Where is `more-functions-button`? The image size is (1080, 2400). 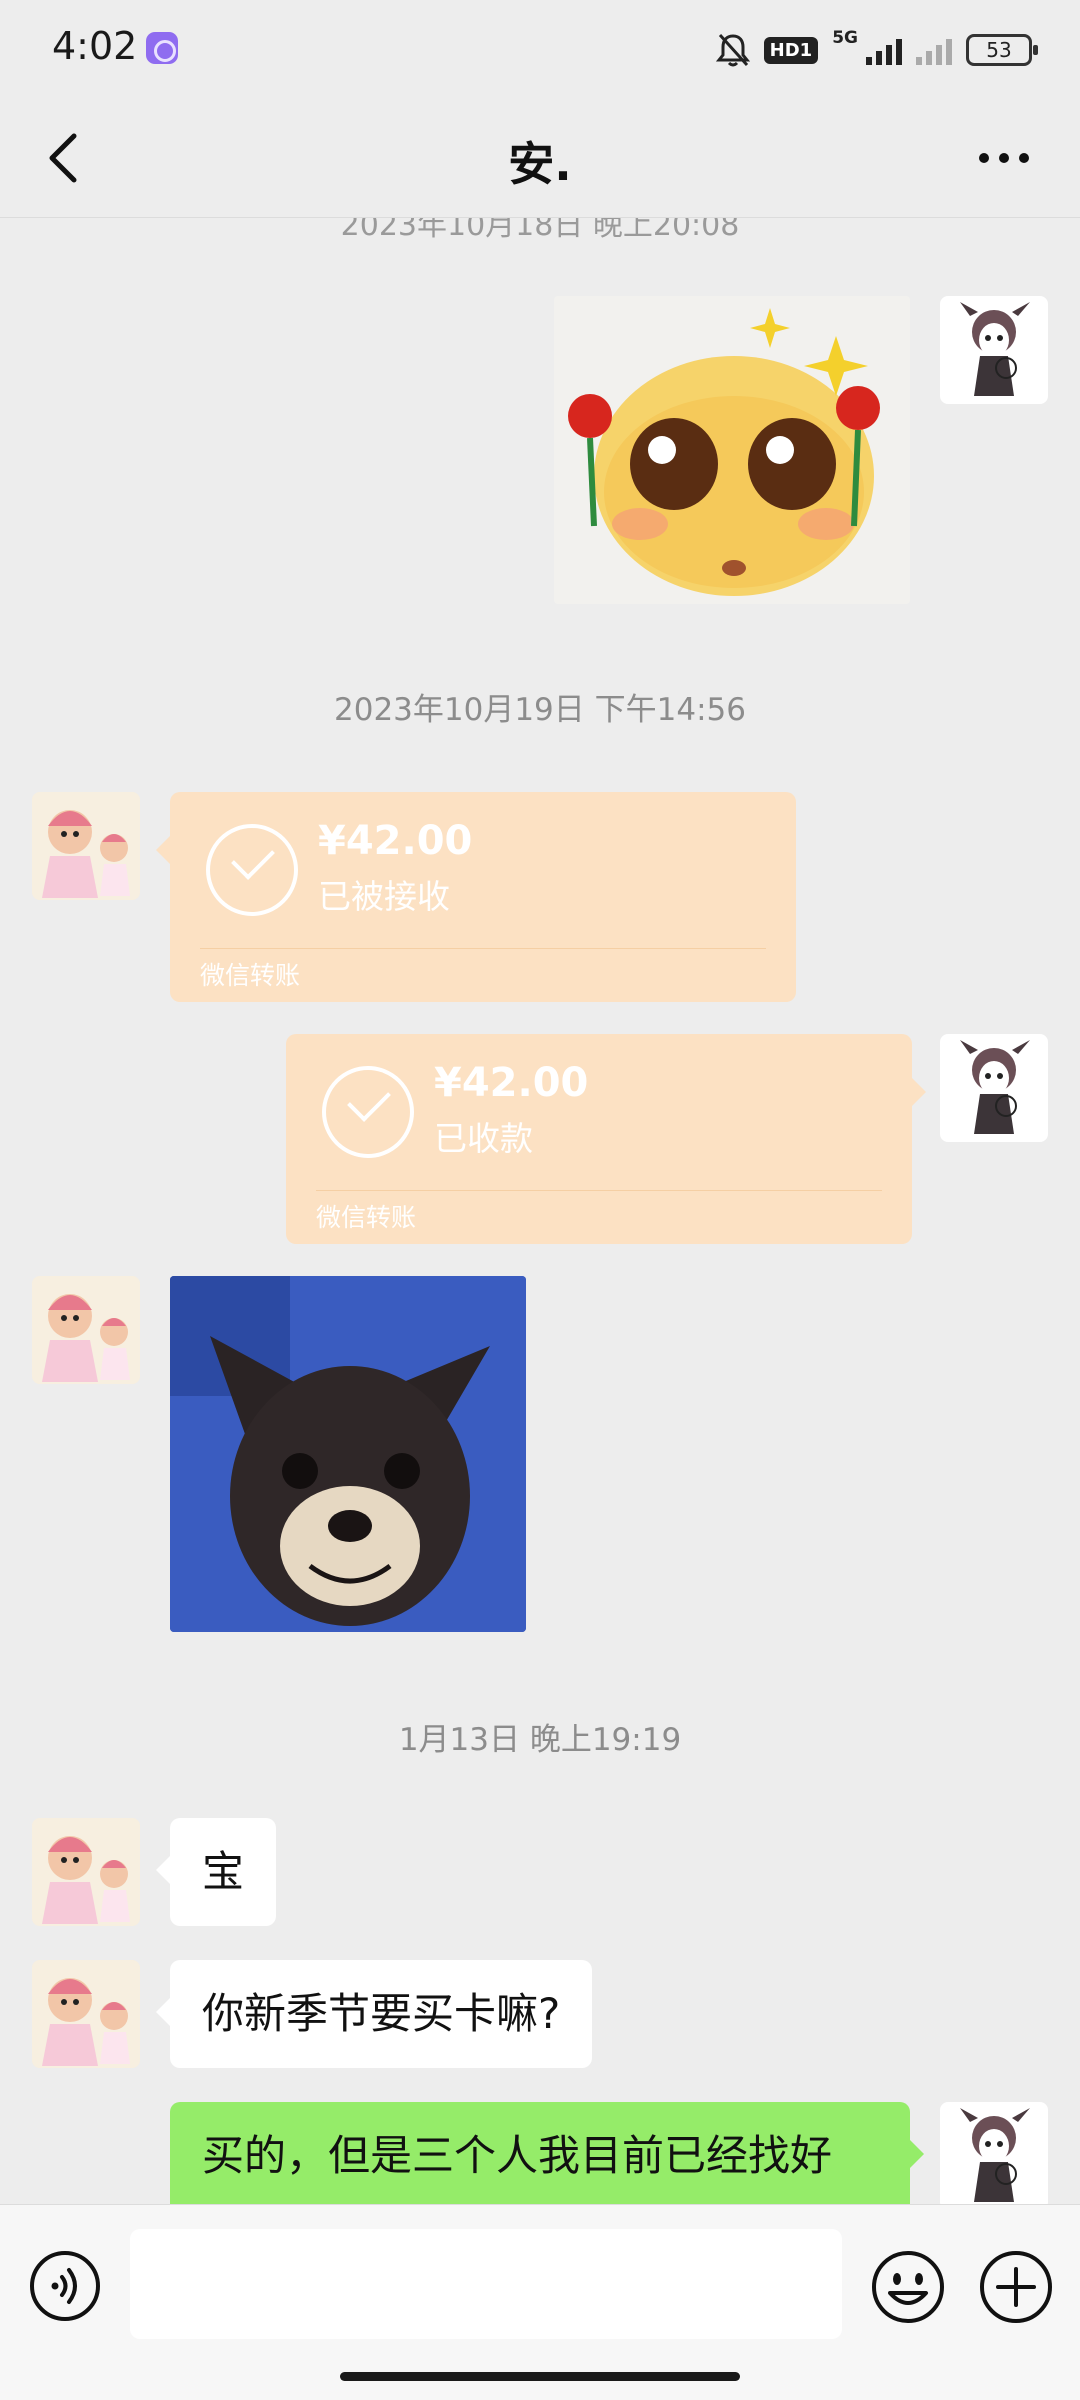 more-functions-button is located at coordinates (1016, 2287).